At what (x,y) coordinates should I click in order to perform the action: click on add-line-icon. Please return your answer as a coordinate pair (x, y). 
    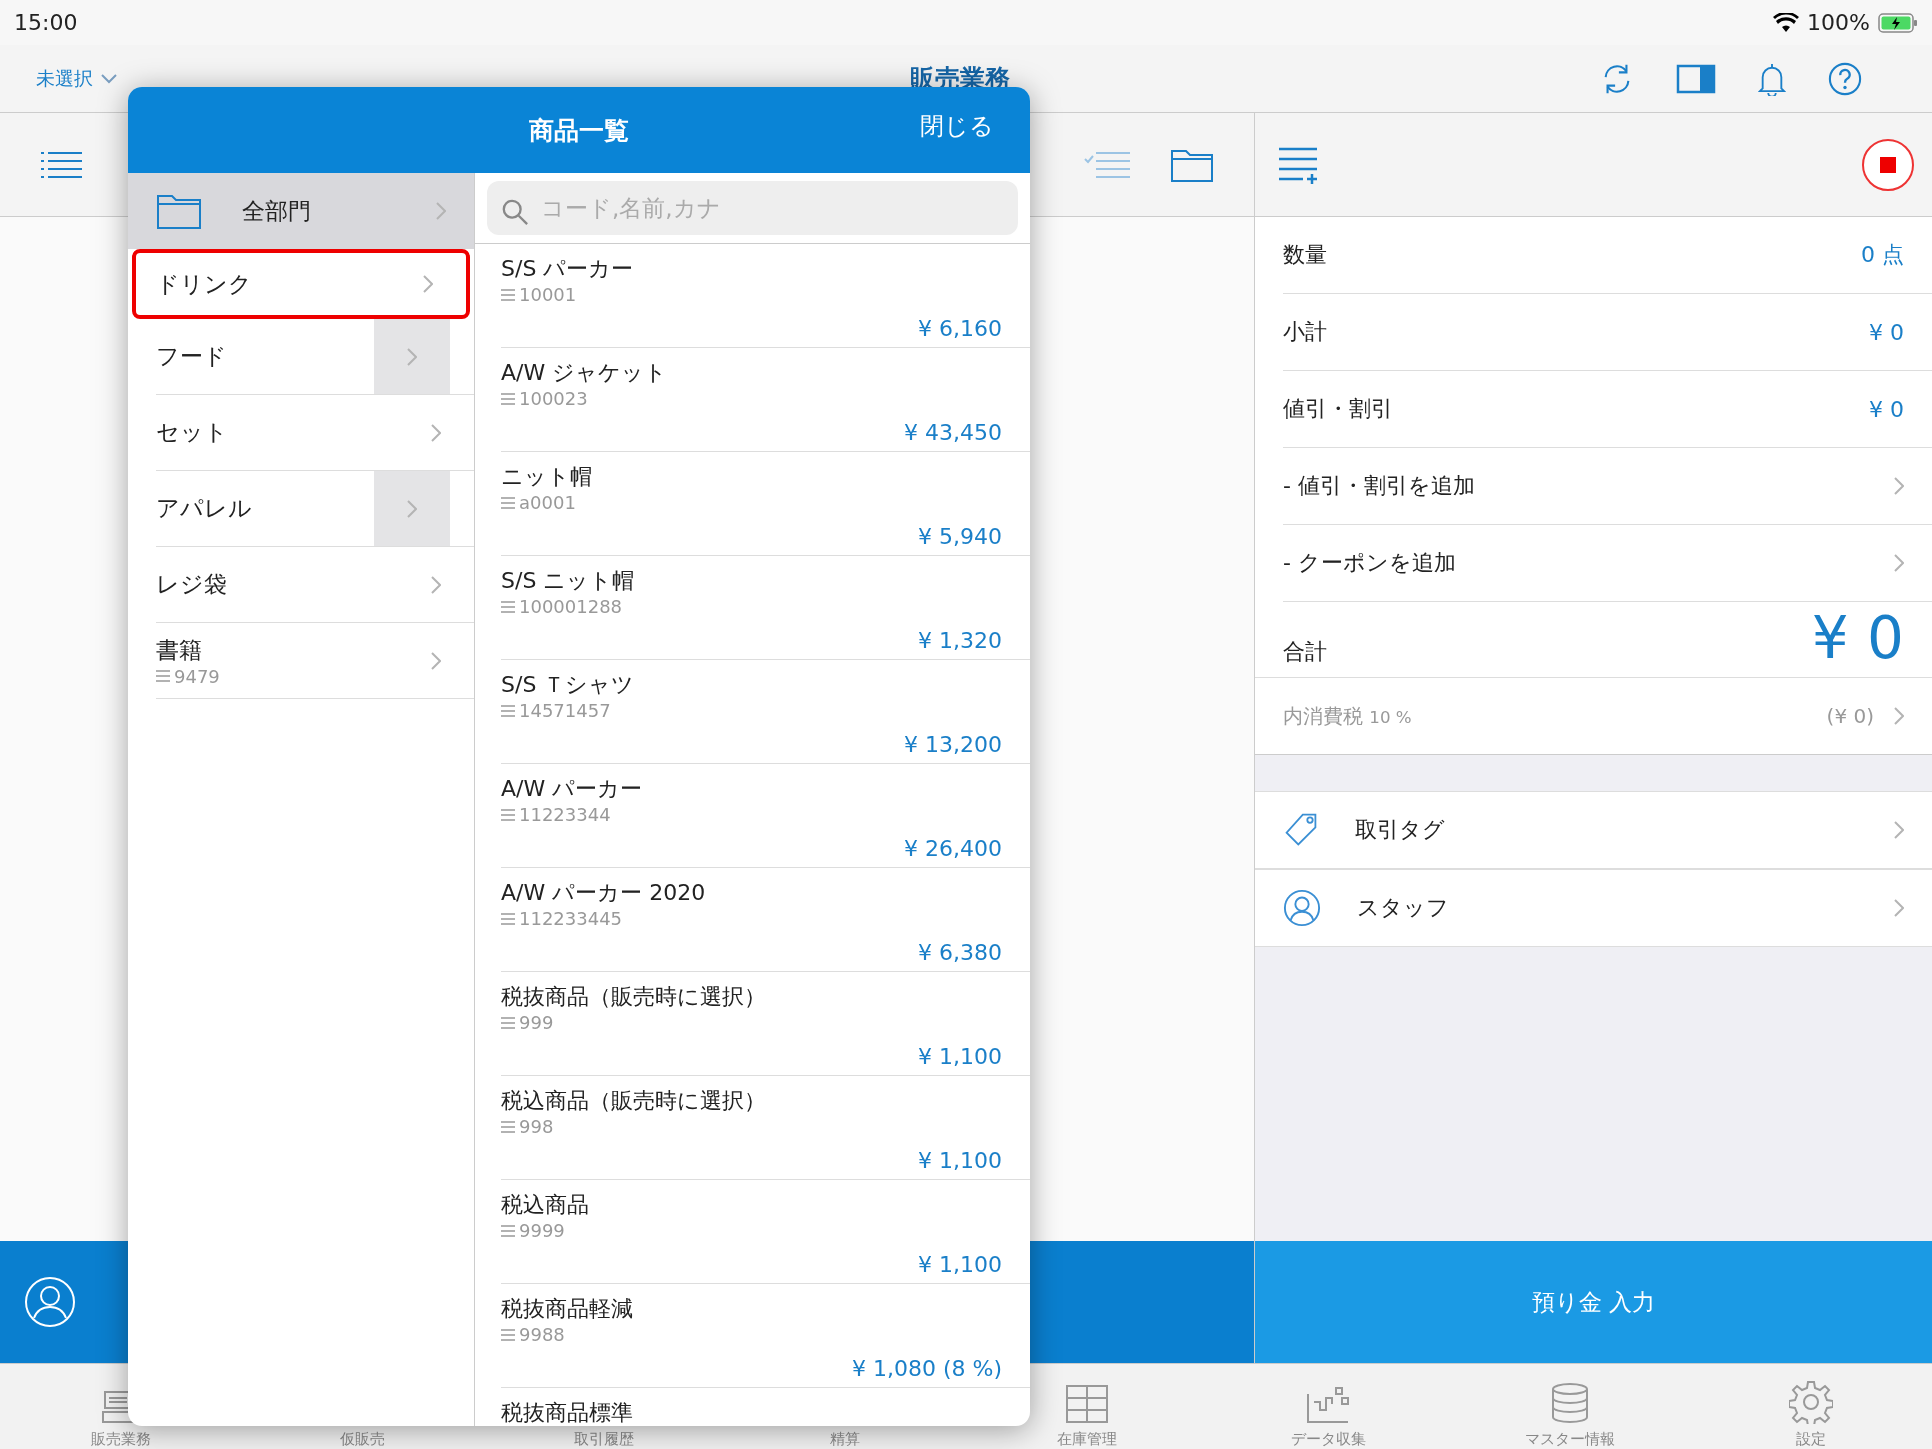
    Looking at the image, I should click on (1299, 164).